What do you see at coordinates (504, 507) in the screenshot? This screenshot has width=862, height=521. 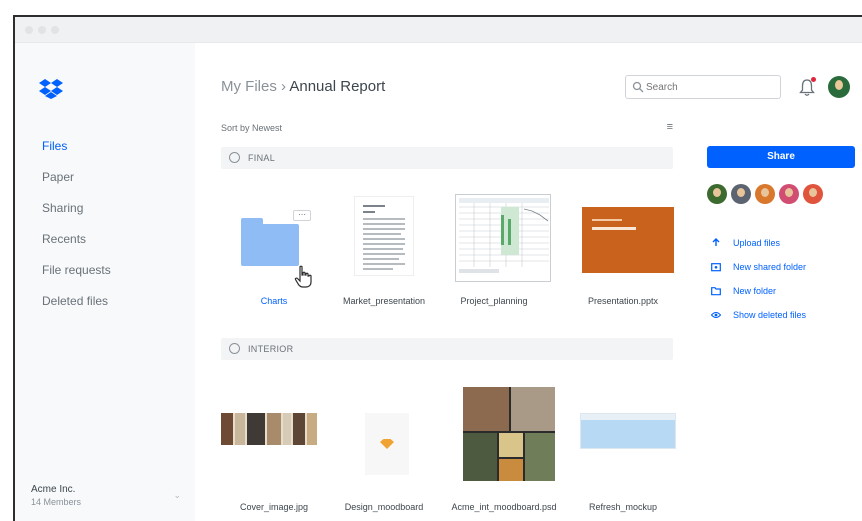 I see `file-name: Acme_int_moodboard.psd` at bounding box center [504, 507].